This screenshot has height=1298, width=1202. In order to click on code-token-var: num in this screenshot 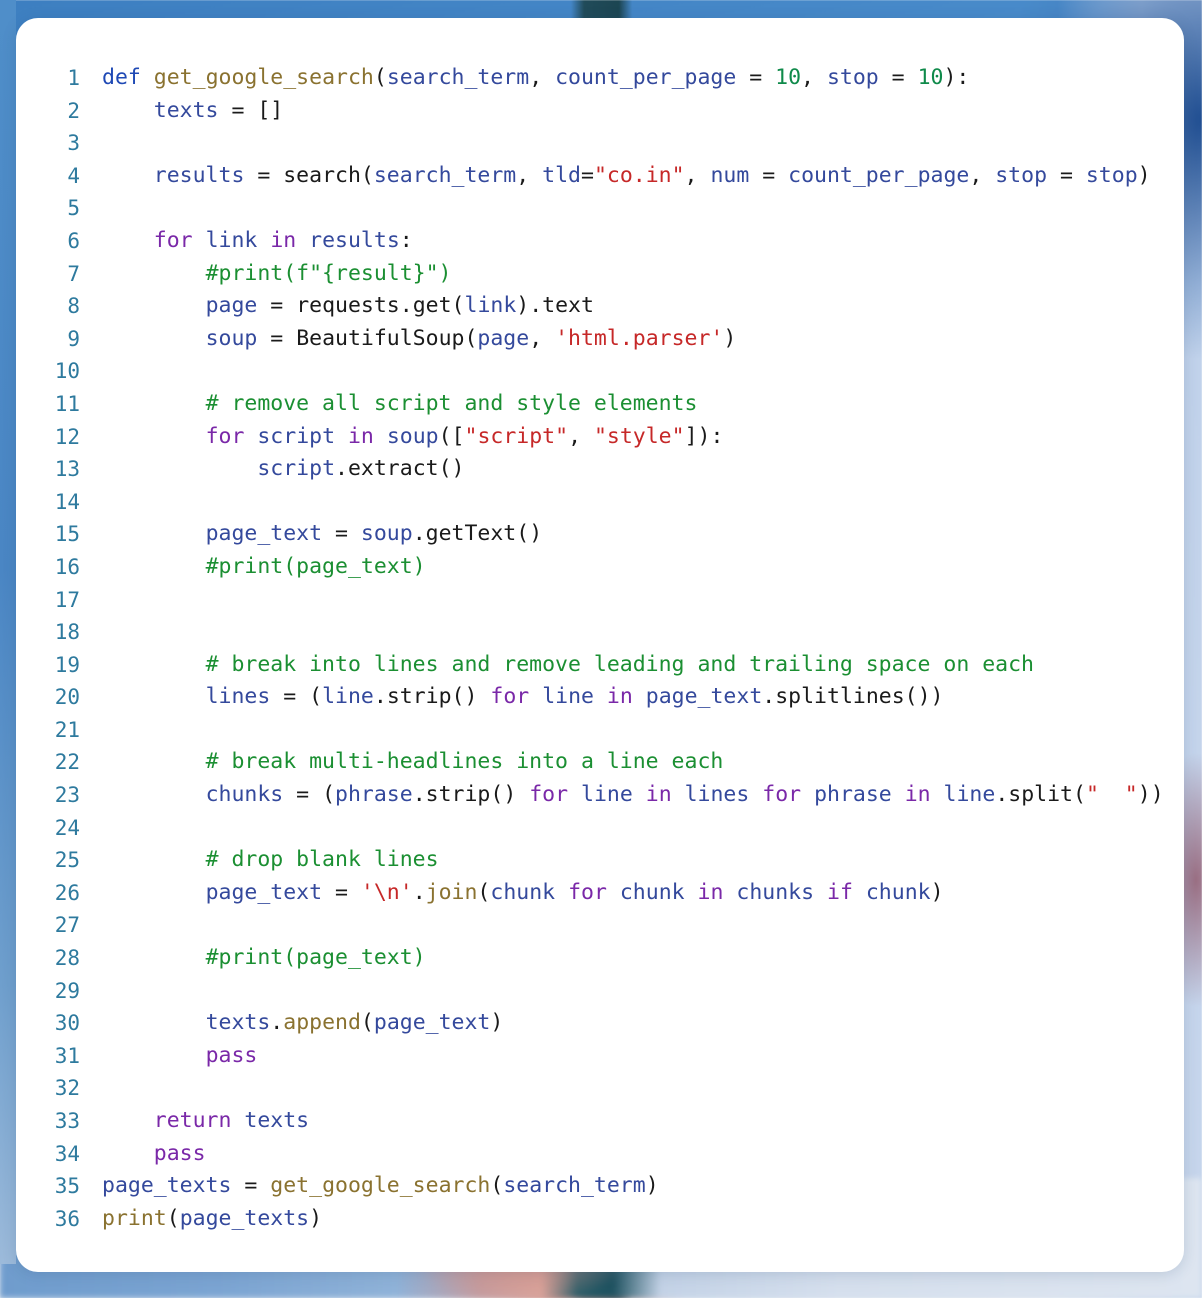, I will do `click(730, 175)`.